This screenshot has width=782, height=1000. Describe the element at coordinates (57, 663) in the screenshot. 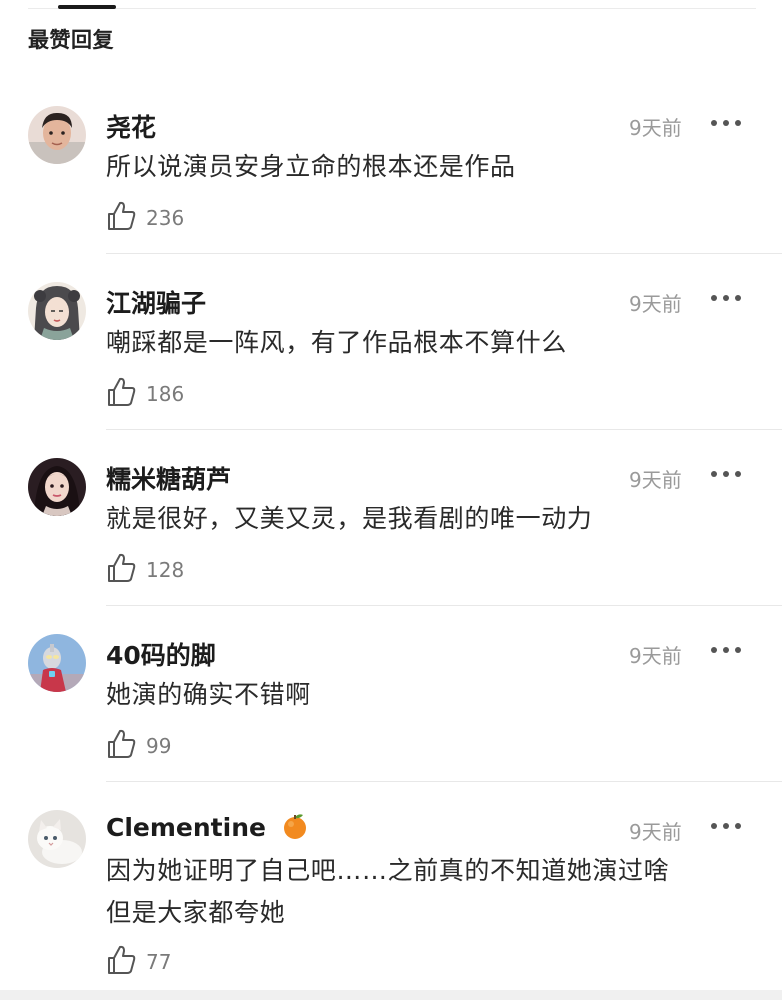

I see `avatar-ultraman-figure-icon` at that location.